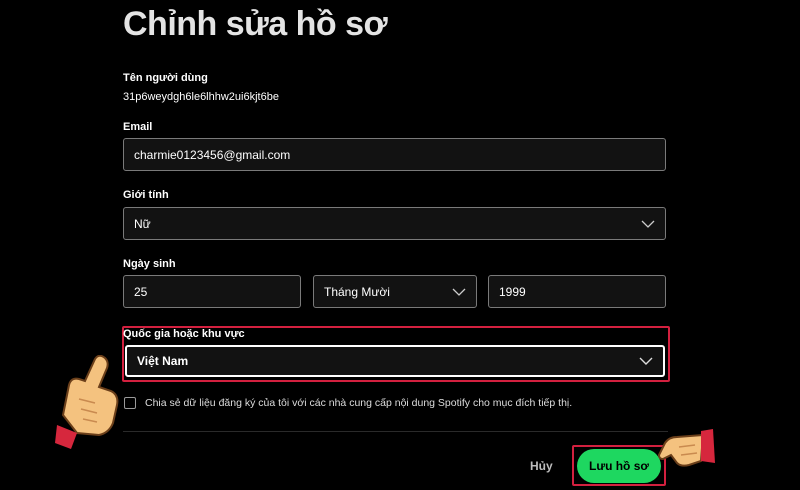  I want to click on username-value: 31p6weydgh6le6lhhw2ui6kjt6be, so click(201, 97).